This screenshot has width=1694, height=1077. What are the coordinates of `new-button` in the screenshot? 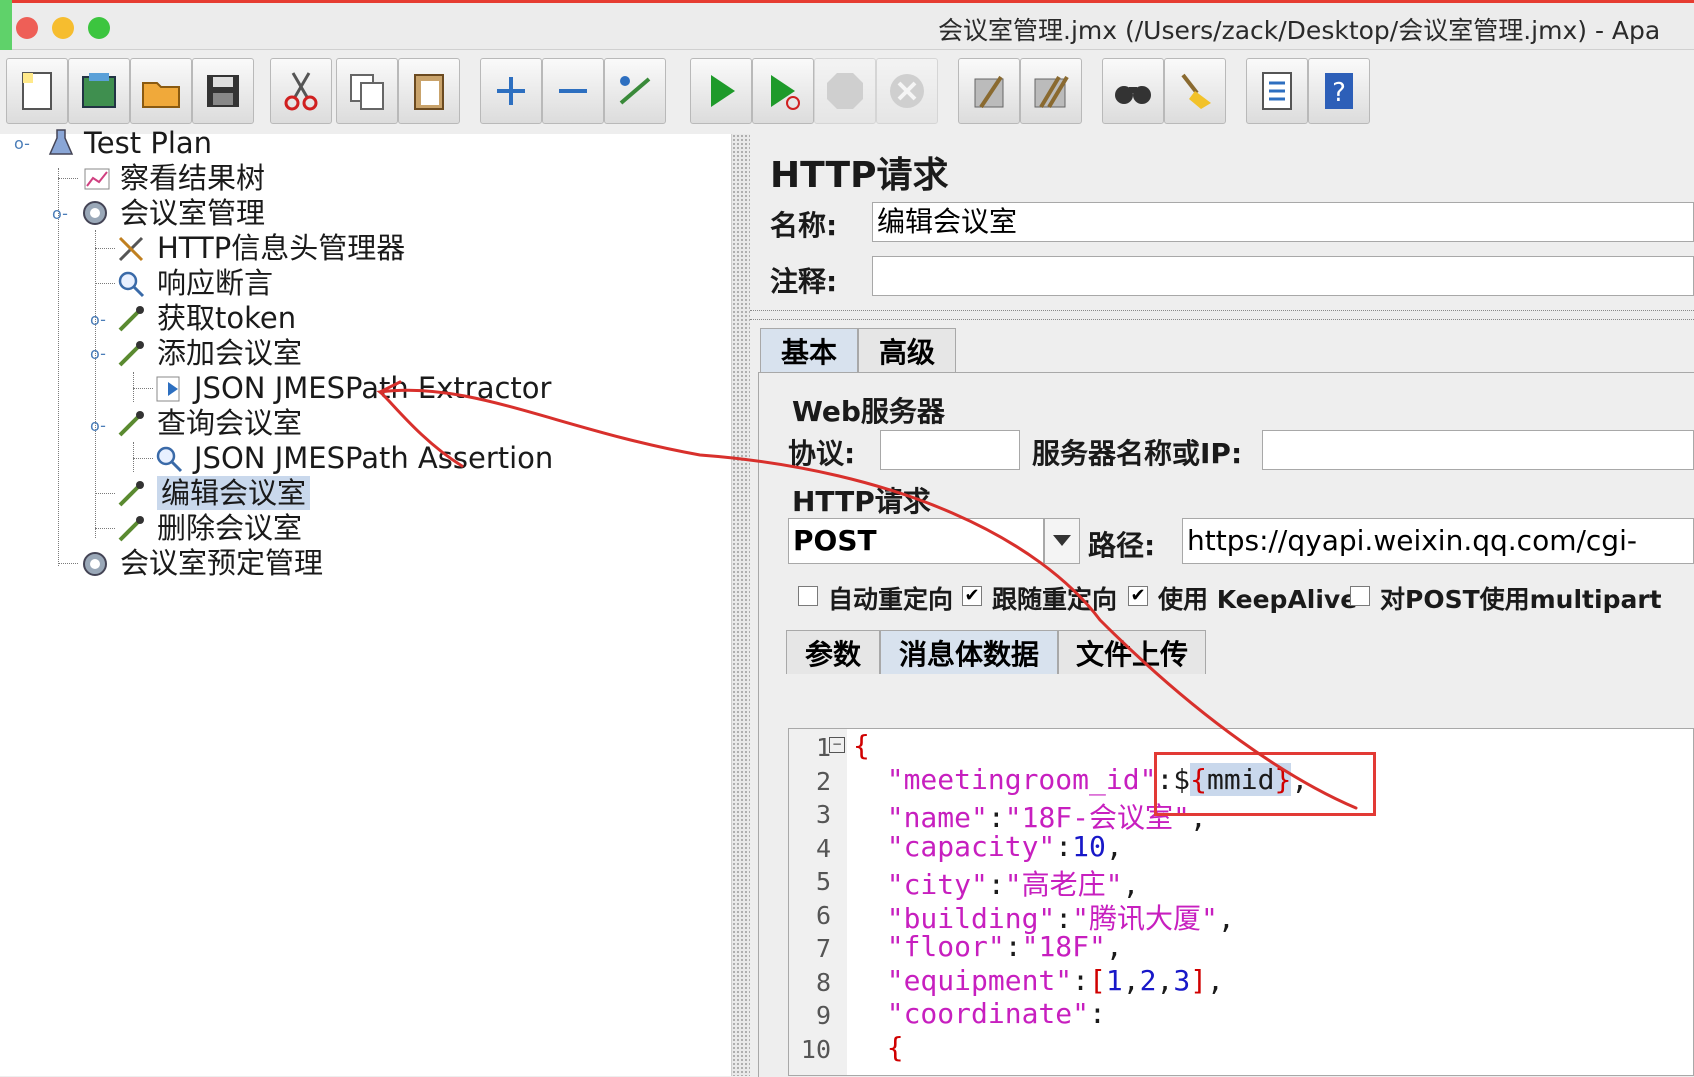 It's located at (37, 91).